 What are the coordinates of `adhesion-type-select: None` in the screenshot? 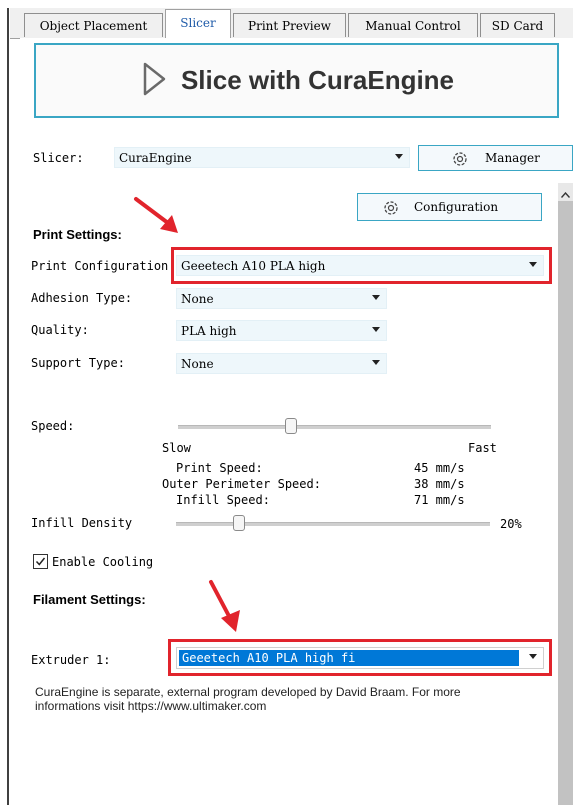 It's located at (281, 298).